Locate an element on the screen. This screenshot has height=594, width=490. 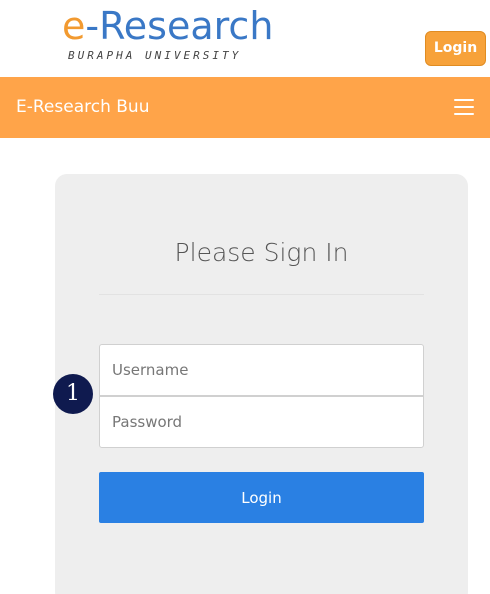
logo-wordmark: e-Research is located at coordinates (167, 26).